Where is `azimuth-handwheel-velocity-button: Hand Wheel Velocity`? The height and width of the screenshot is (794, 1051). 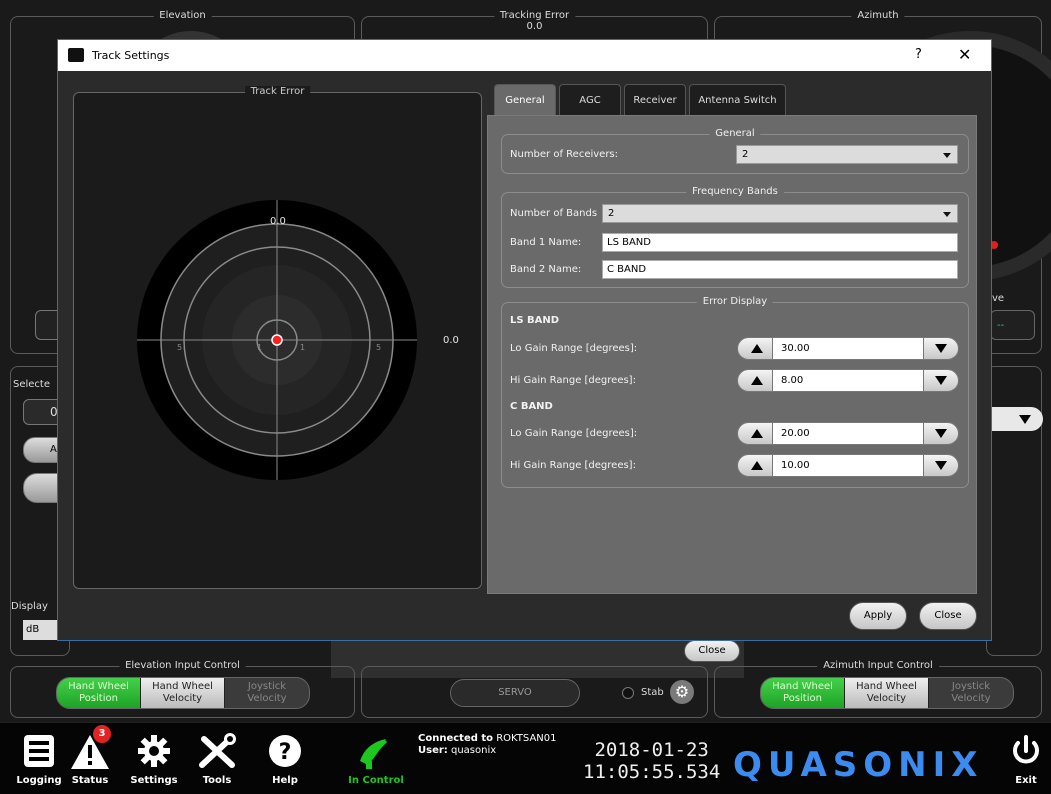
azimuth-handwheel-velocity-button: Hand Wheel Velocity is located at coordinates (887, 693).